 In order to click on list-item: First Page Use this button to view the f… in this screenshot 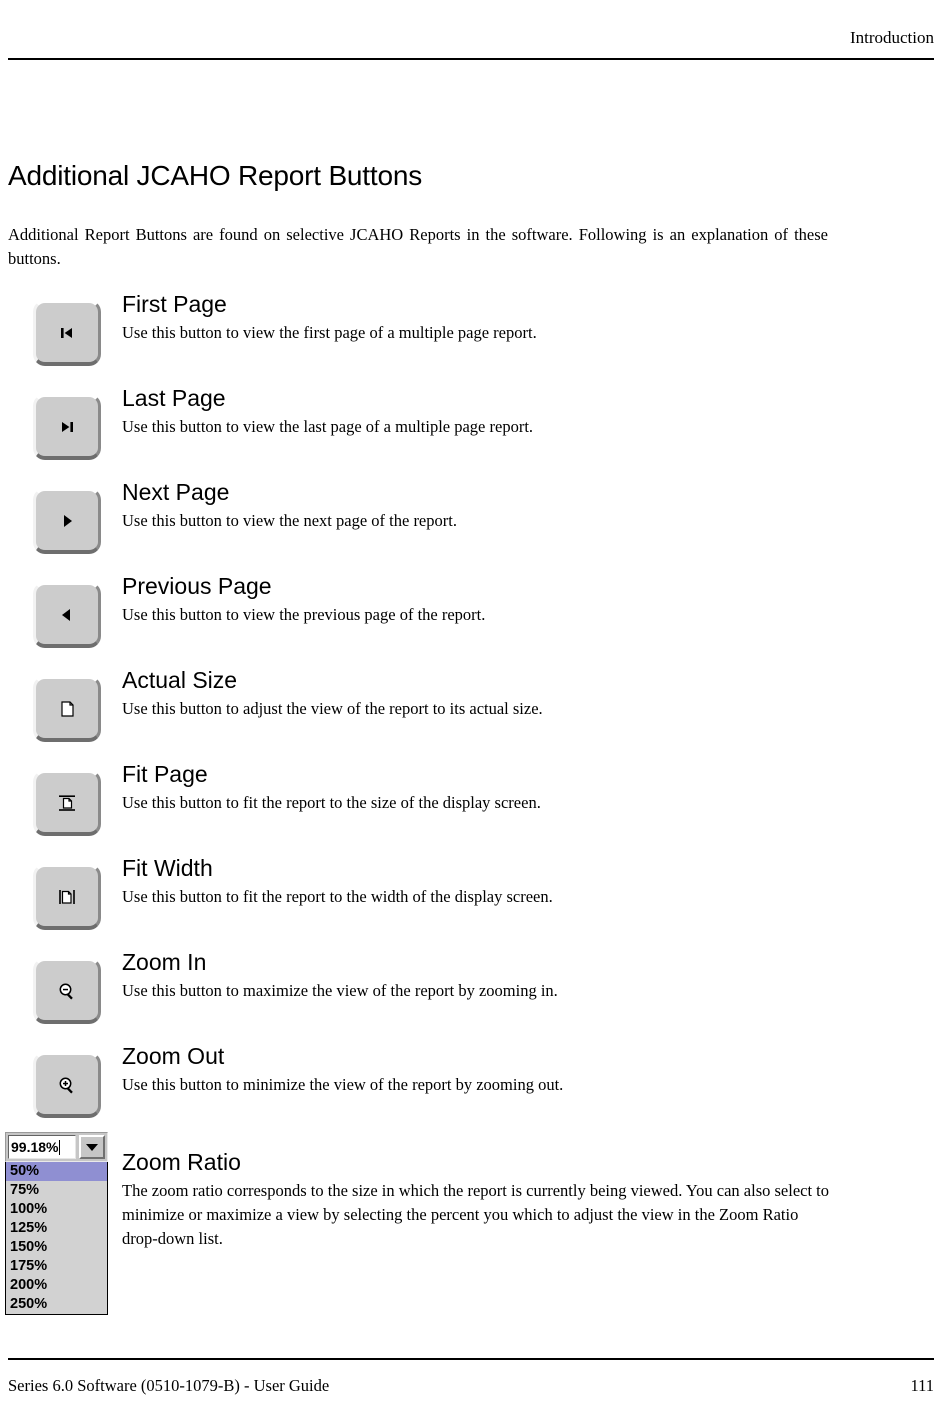, I will do `click(471, 337)`.